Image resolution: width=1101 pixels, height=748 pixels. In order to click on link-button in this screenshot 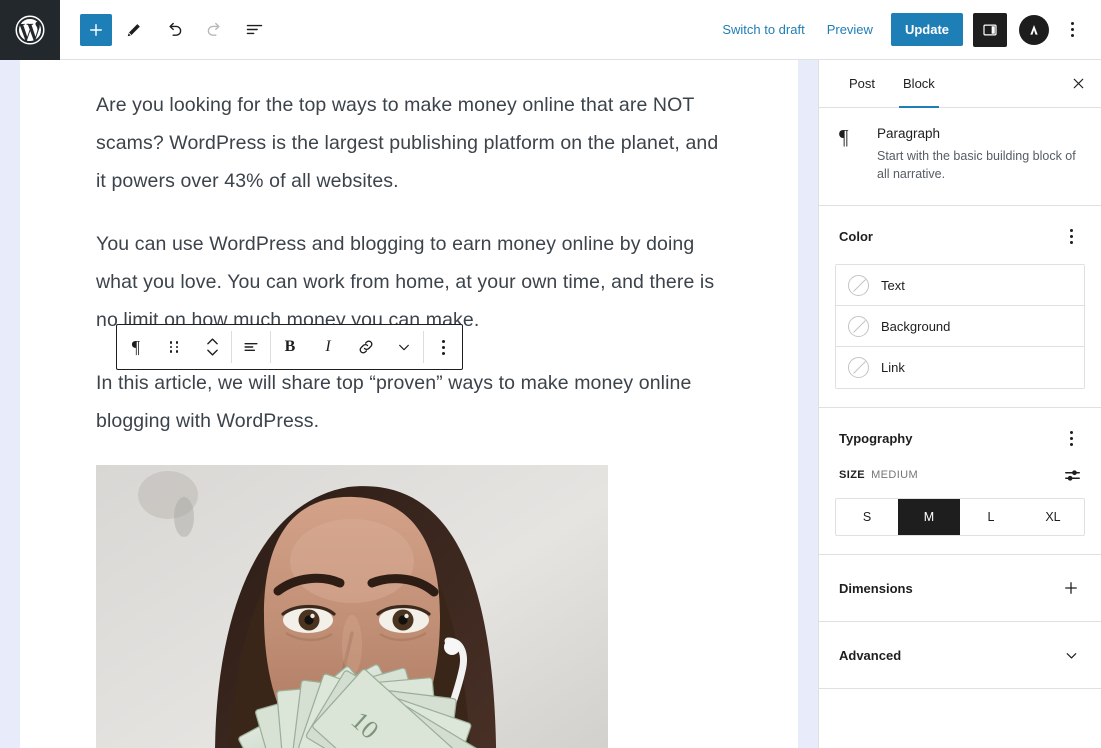, I will do `click(366, 347)`.